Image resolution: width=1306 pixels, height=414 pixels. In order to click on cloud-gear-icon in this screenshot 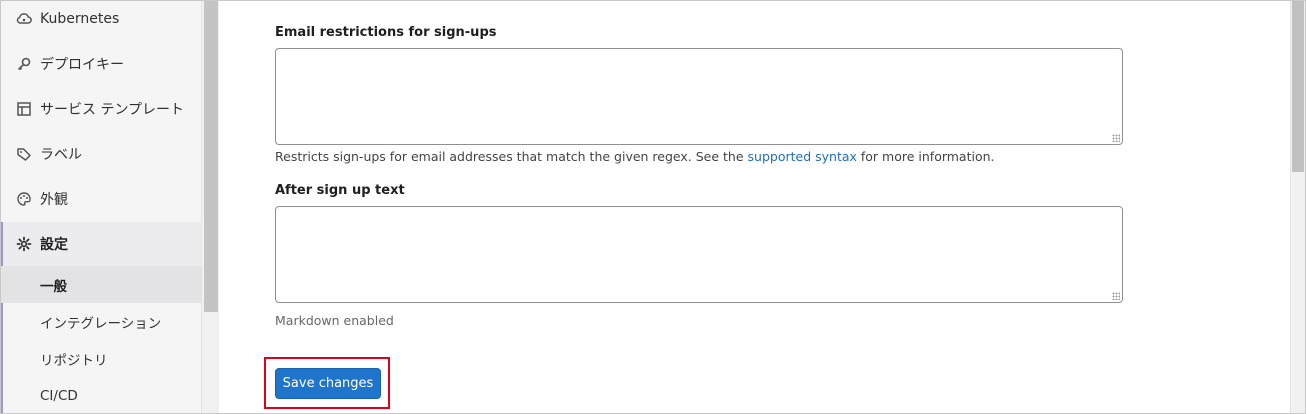, I will do `click(24, 19)`.